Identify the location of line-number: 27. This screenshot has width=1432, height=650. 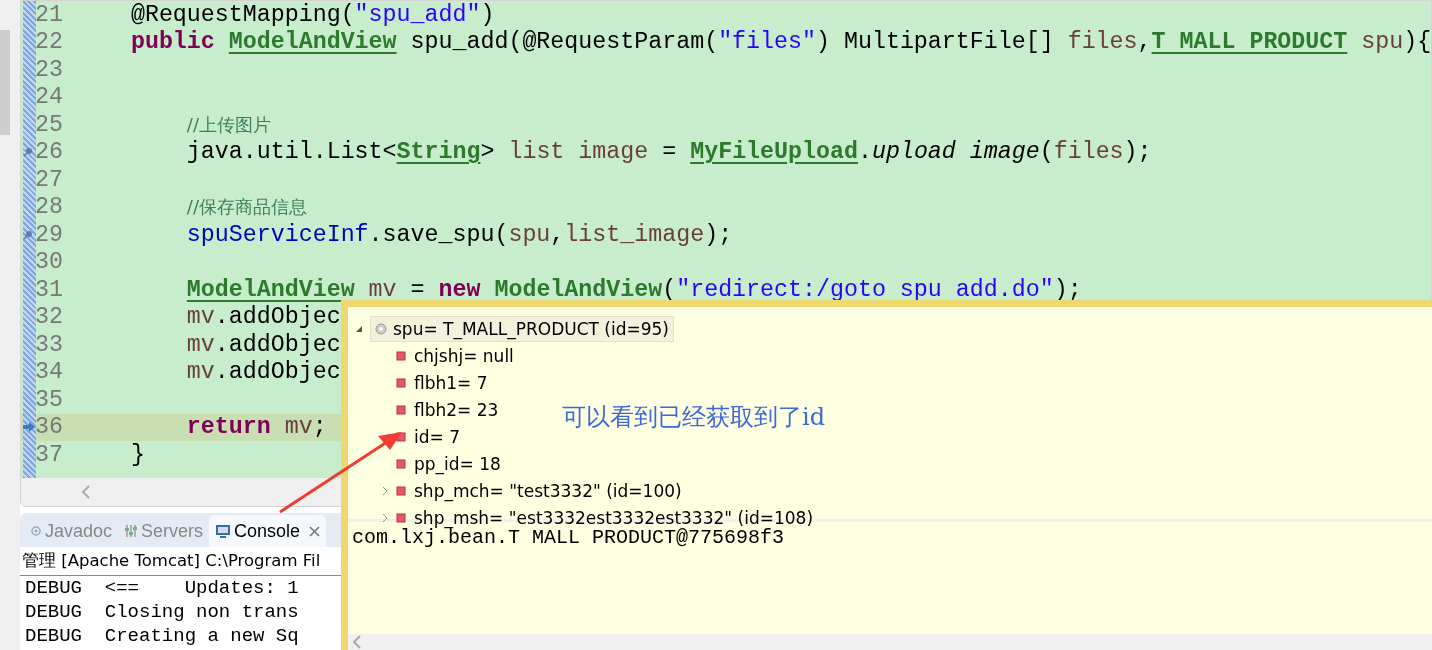
(49, 179).